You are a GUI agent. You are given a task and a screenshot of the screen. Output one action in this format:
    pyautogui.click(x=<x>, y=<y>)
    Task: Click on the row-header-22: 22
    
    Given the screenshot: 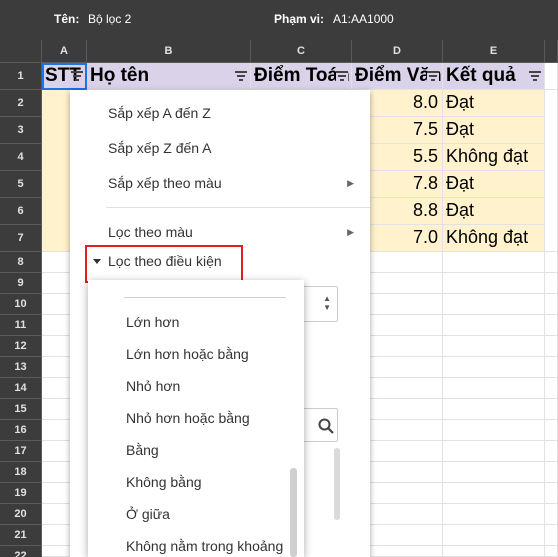 What is the action you would take?
    pyautogui.click(x=21, y=551)
    